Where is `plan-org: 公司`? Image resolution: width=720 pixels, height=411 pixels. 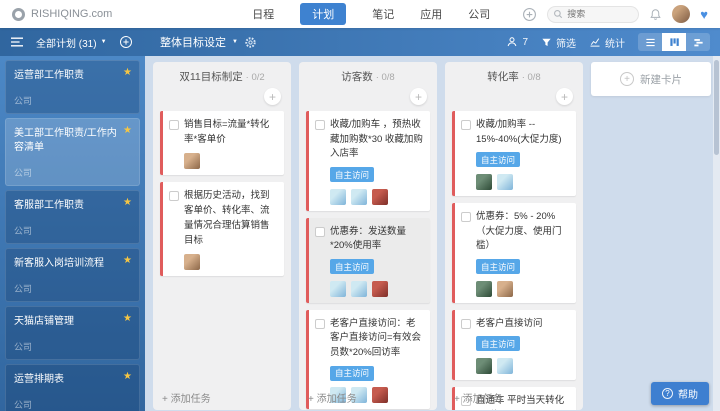 plan-org: 公司 is located at coordinates (23, 173).